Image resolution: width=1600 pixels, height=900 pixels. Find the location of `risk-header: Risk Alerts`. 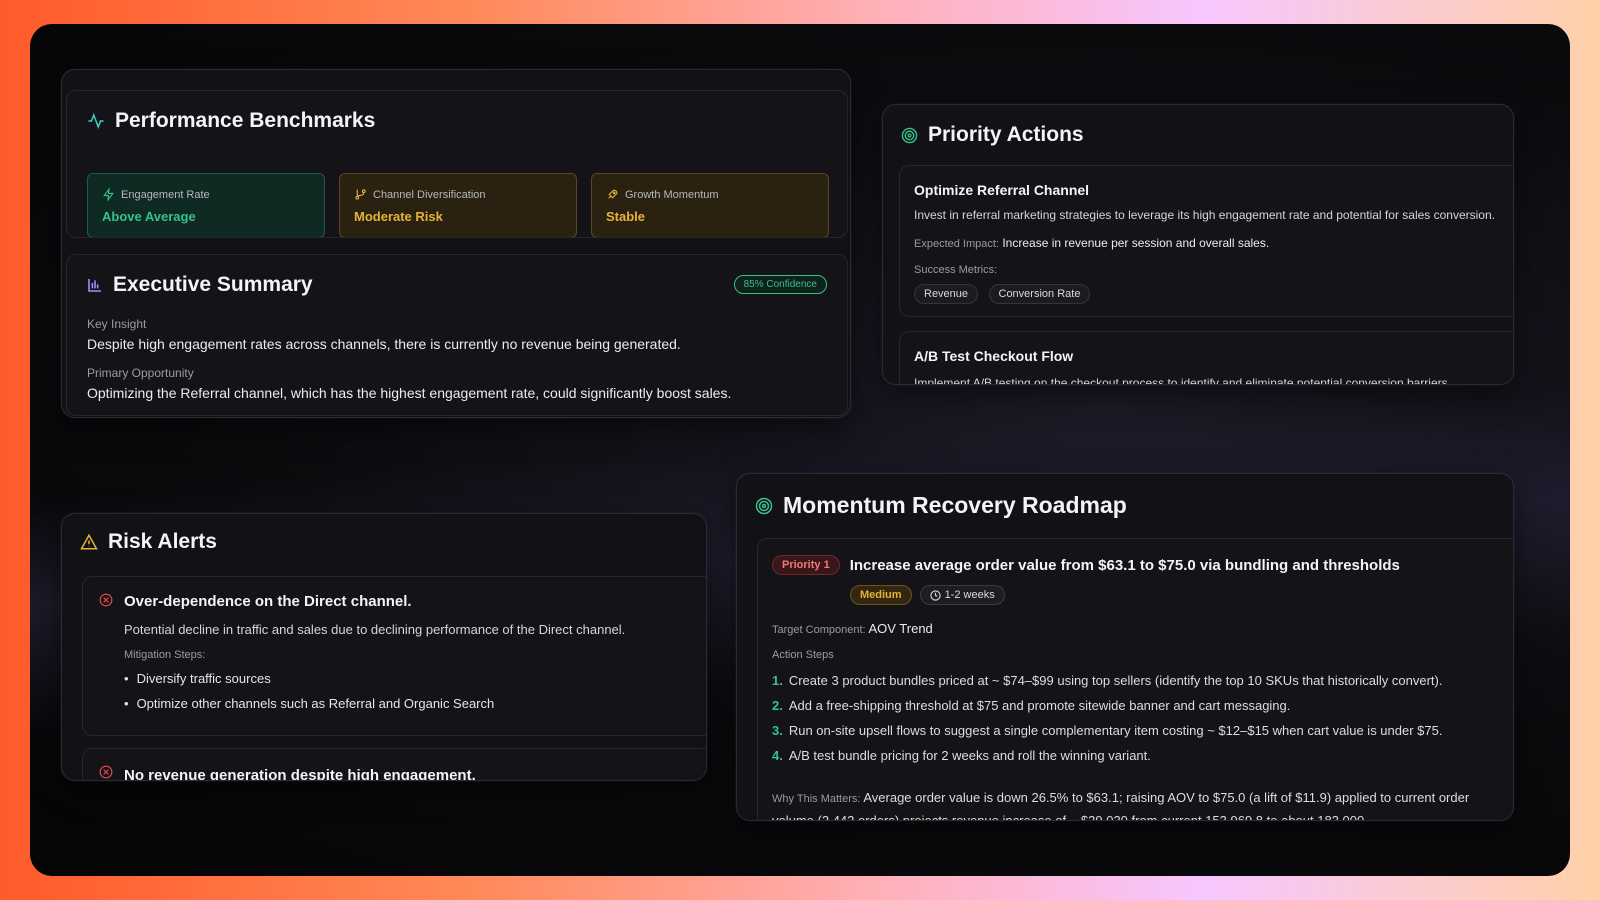

risk-header: Risk Alerts is located at coordinates (148, 542).